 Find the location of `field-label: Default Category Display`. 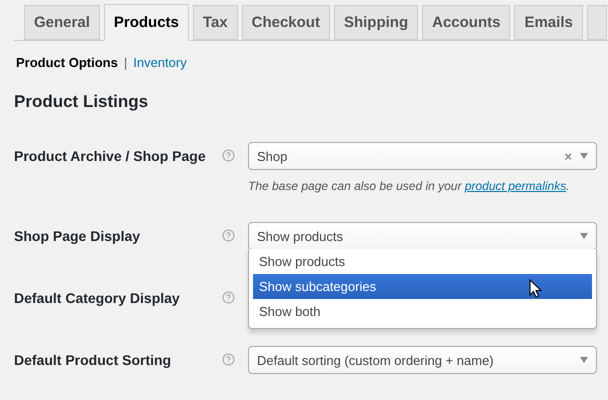

field-label: Default Category Display is located at coordinates (97, 298).